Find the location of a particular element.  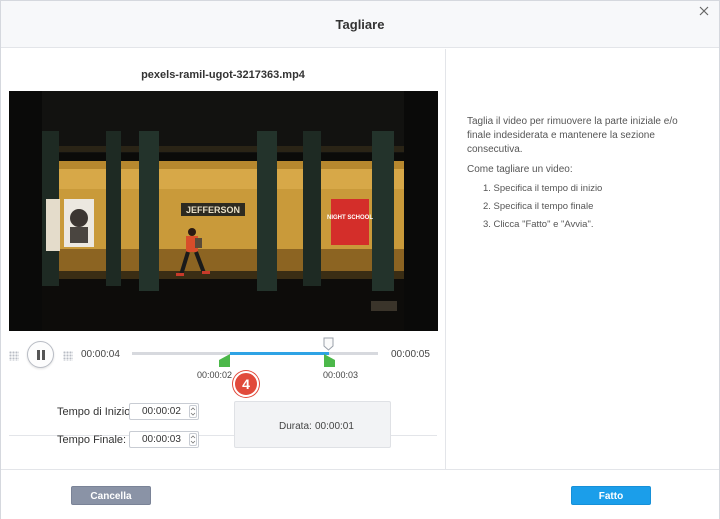

close-icon is located at coordinates (704, 11).